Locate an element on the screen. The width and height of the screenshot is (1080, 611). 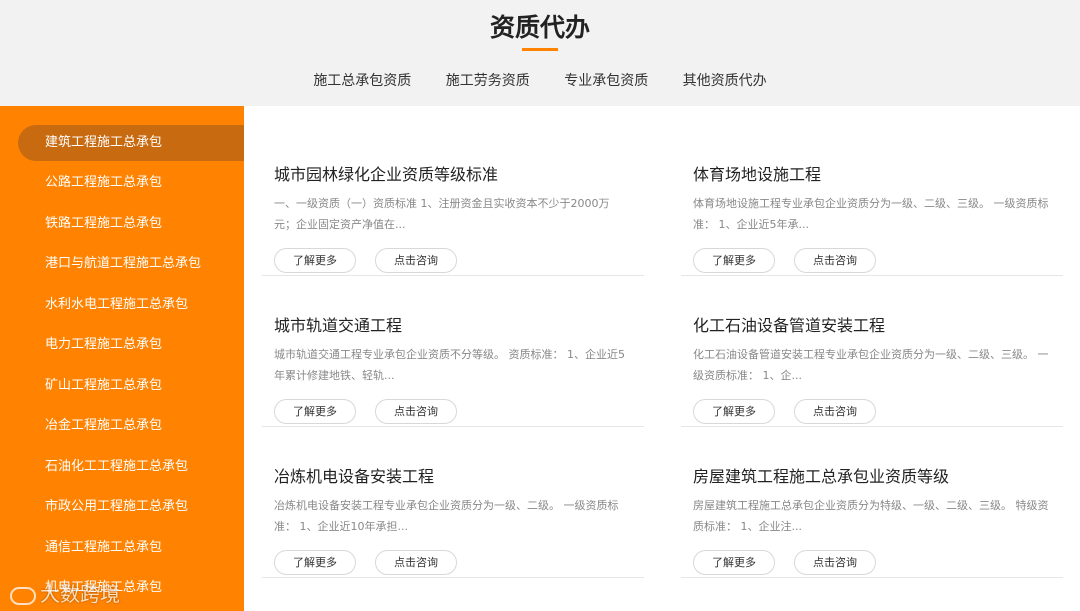
category-tabs: 施工总承包资质 施工劳务资质 专业承包资质 其他资质代办 is located at coordinates (540, 80).